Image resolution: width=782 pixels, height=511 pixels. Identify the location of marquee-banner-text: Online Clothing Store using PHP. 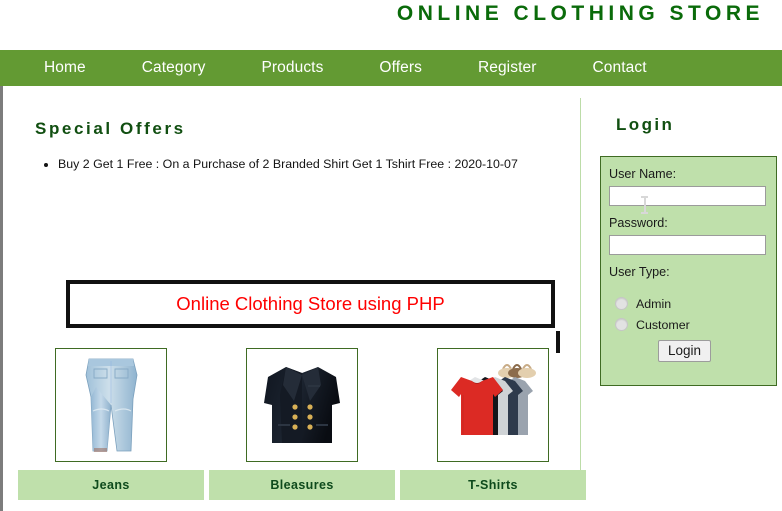
(310, 303).